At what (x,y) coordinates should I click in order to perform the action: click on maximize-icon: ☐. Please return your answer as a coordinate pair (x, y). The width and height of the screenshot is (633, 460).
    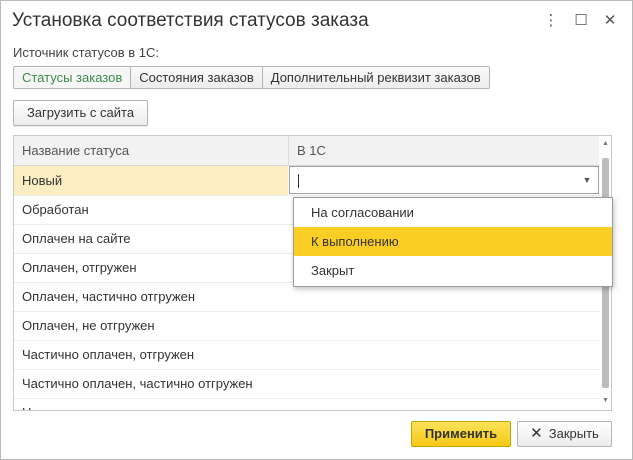
    Looking at the image, I should click on (581, 21).